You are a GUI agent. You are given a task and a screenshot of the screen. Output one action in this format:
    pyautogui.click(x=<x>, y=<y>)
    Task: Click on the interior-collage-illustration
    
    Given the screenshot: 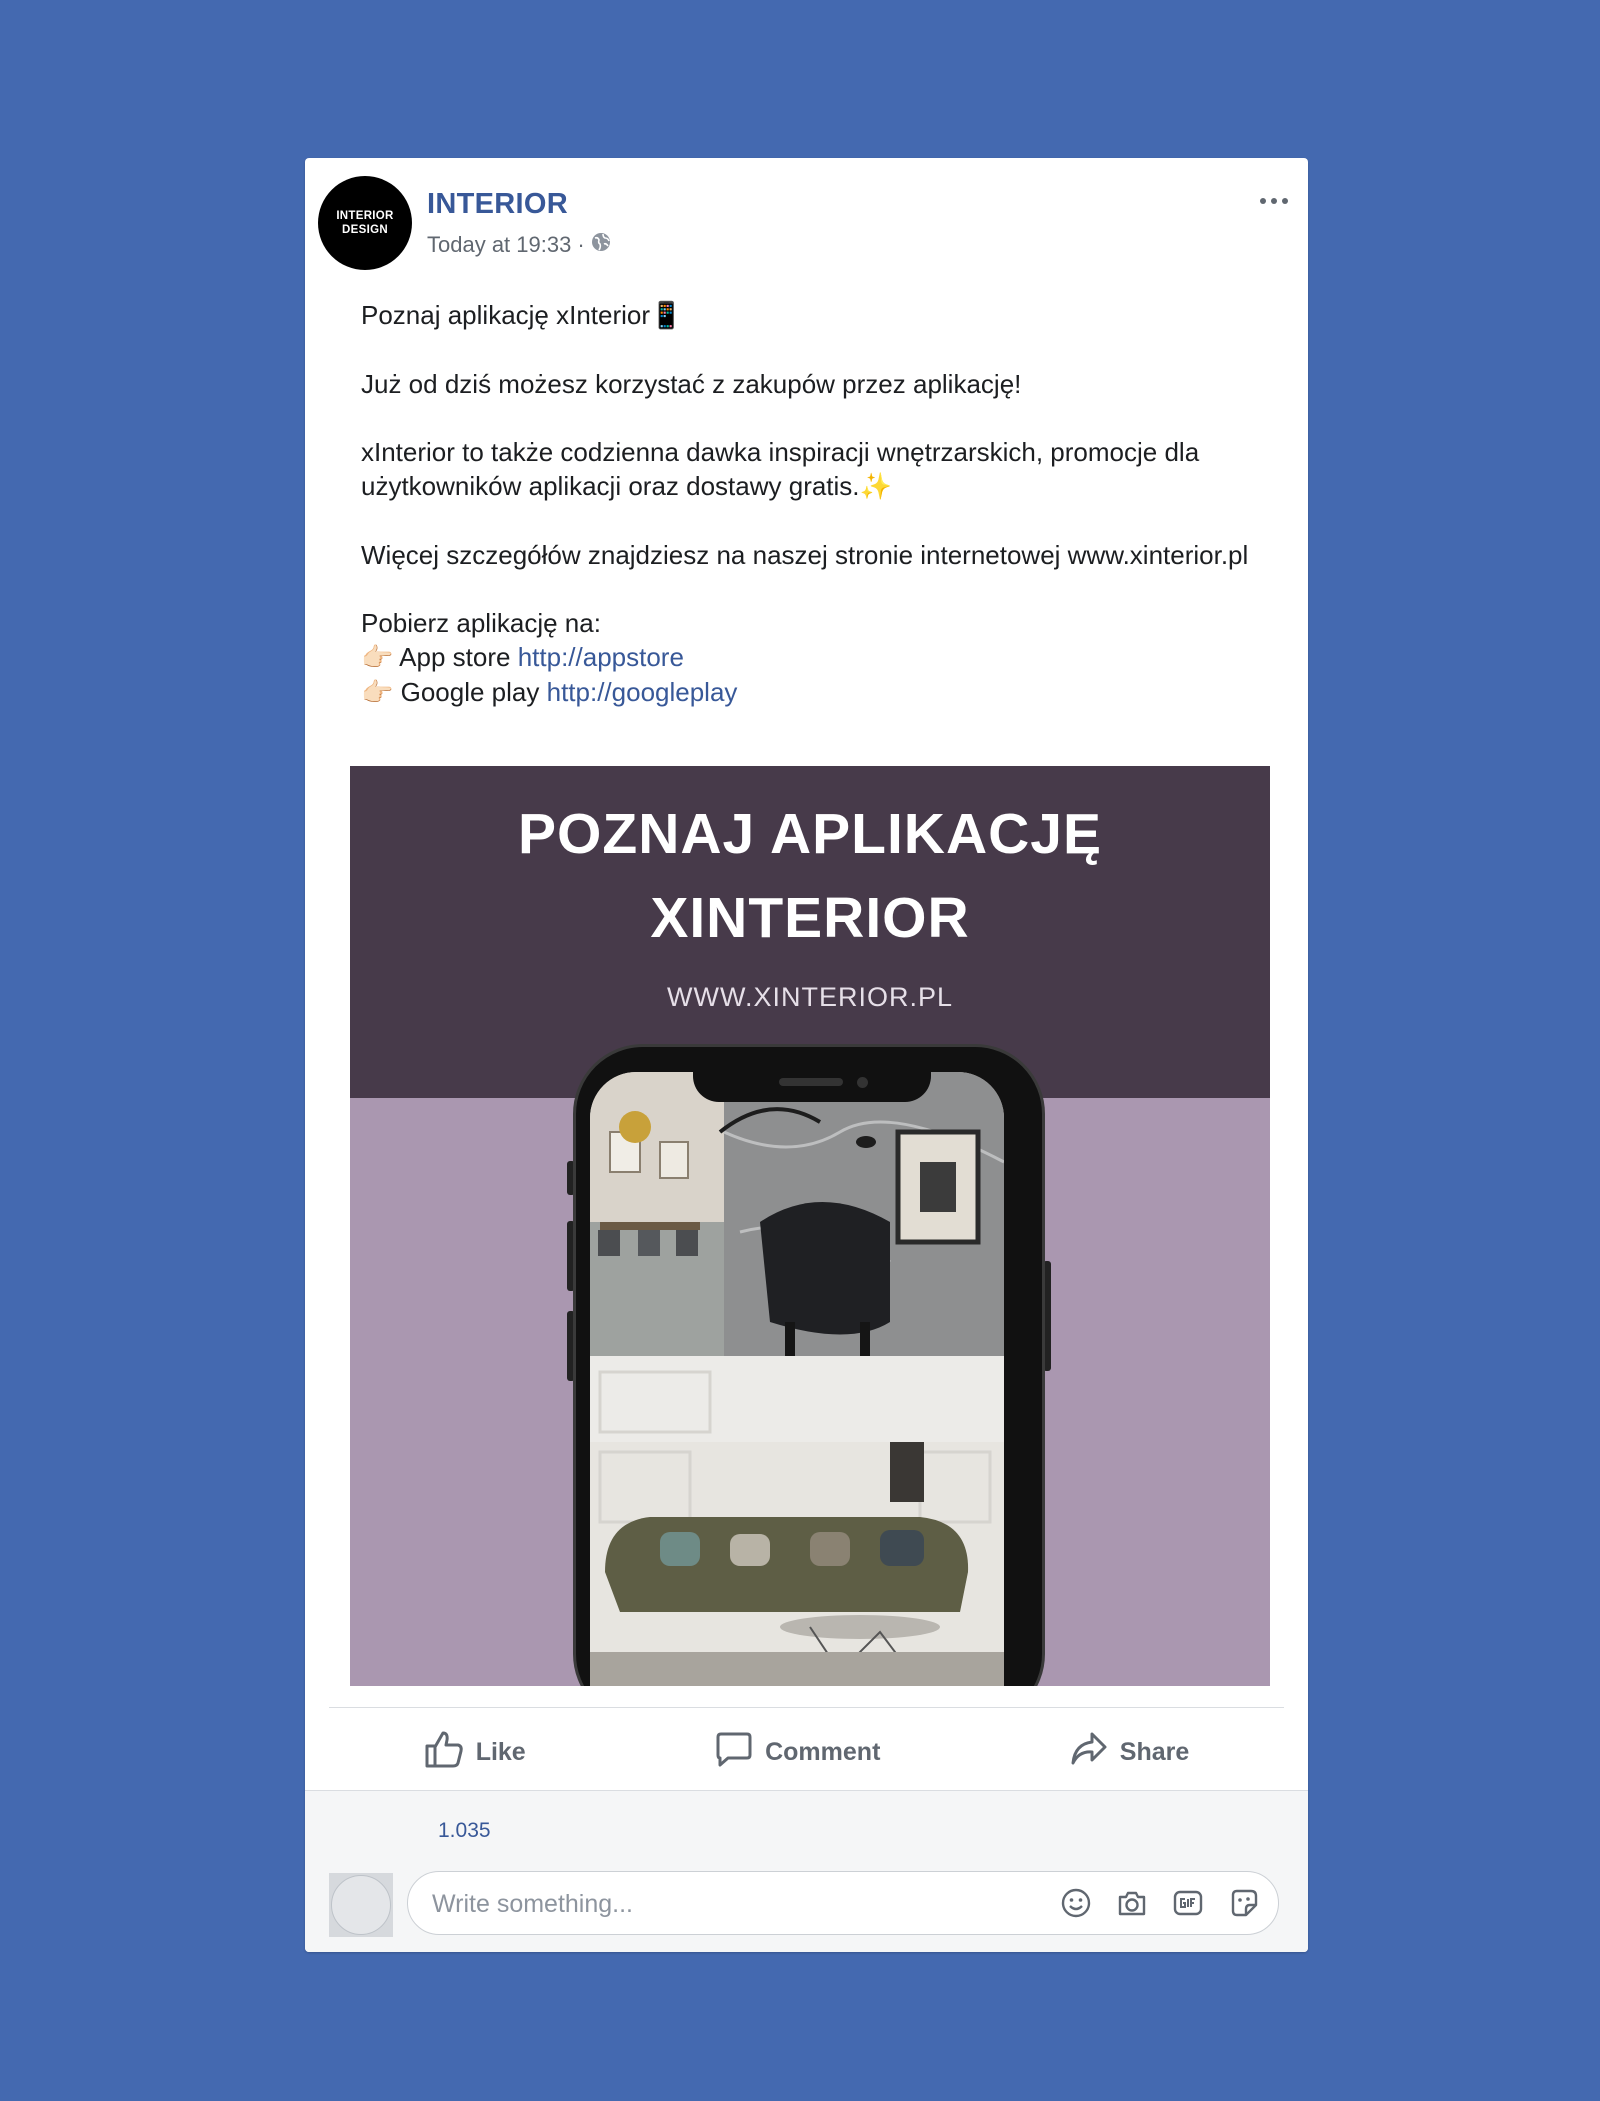 What is the action you would take?
    pyautogui.click(x=797, y=1379)
    